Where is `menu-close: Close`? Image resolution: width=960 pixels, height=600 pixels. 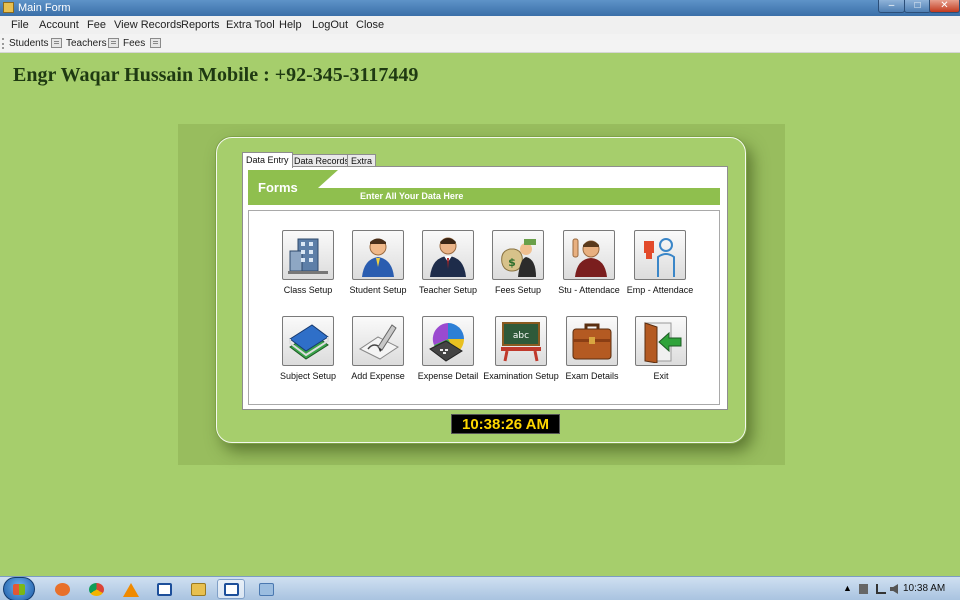 menu-close: Close is located at coordinates (370, 25).